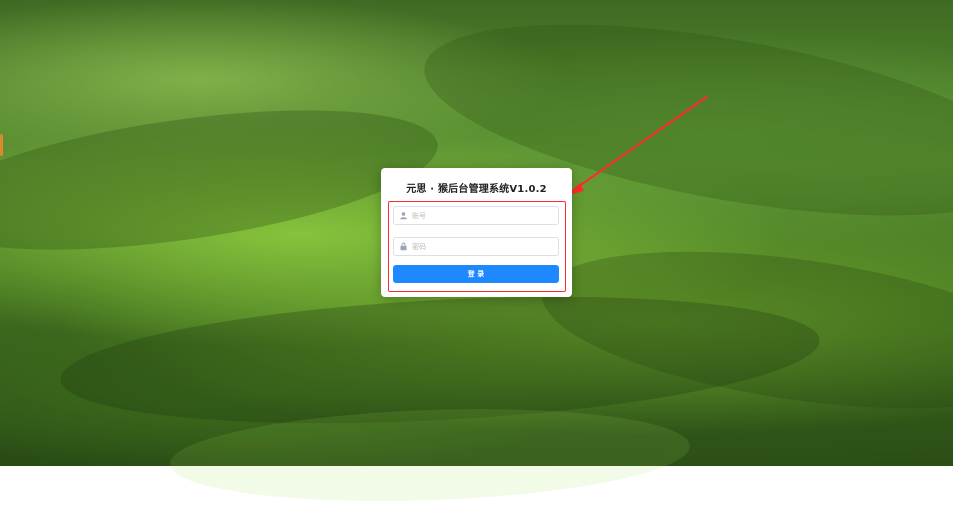 The width and height of the screenshot is (953, 509). Describe the element at coordinates (1, 145) in the screenshot. I see `side-handle` at that location.